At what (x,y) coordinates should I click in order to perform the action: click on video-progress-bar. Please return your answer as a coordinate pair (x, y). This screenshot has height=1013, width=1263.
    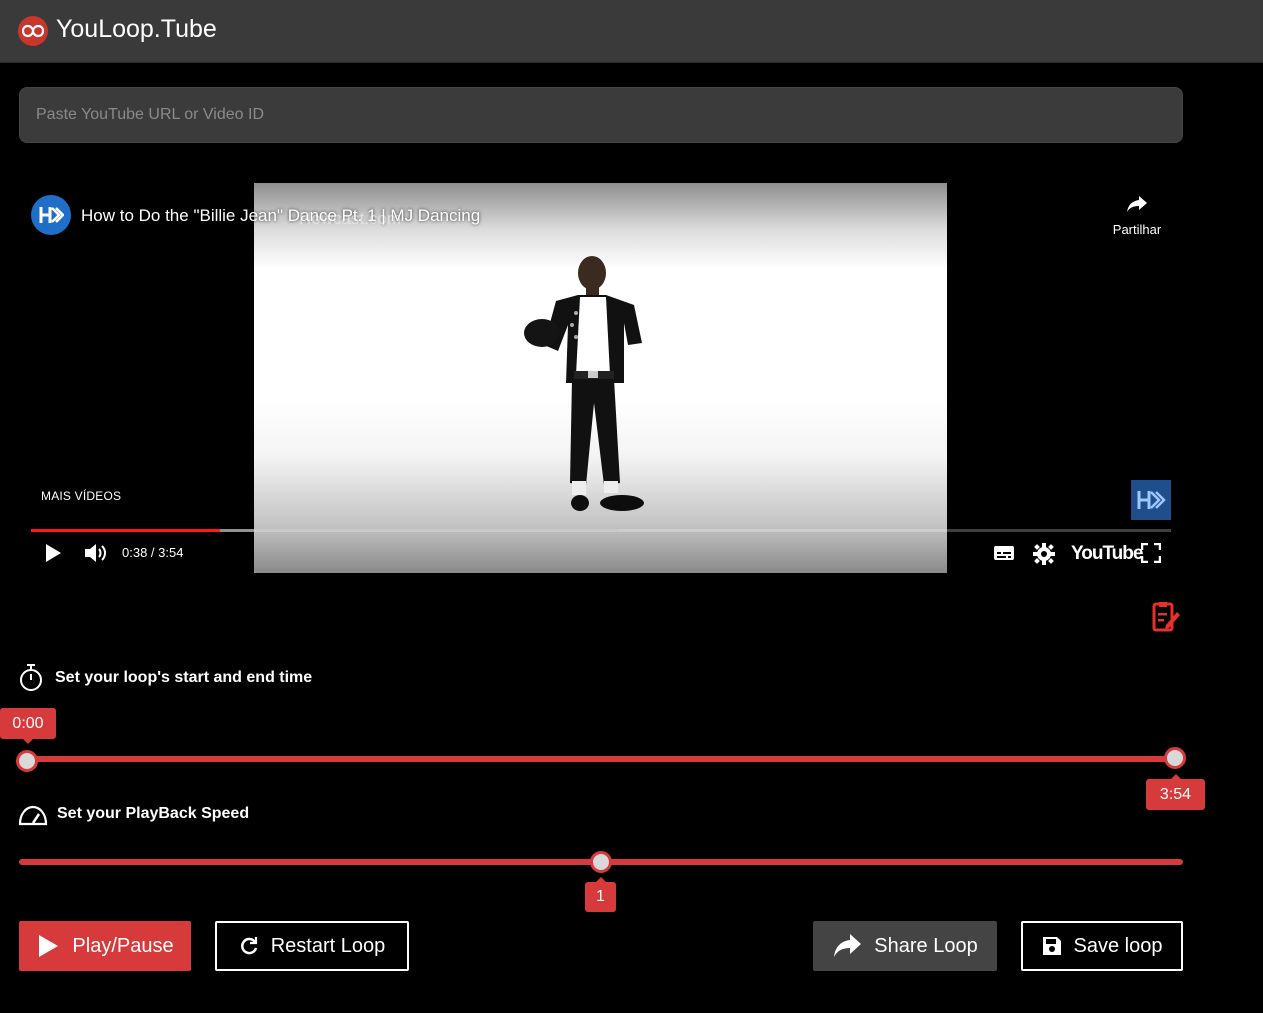
    Looking at the image, I should click on (601, 530).